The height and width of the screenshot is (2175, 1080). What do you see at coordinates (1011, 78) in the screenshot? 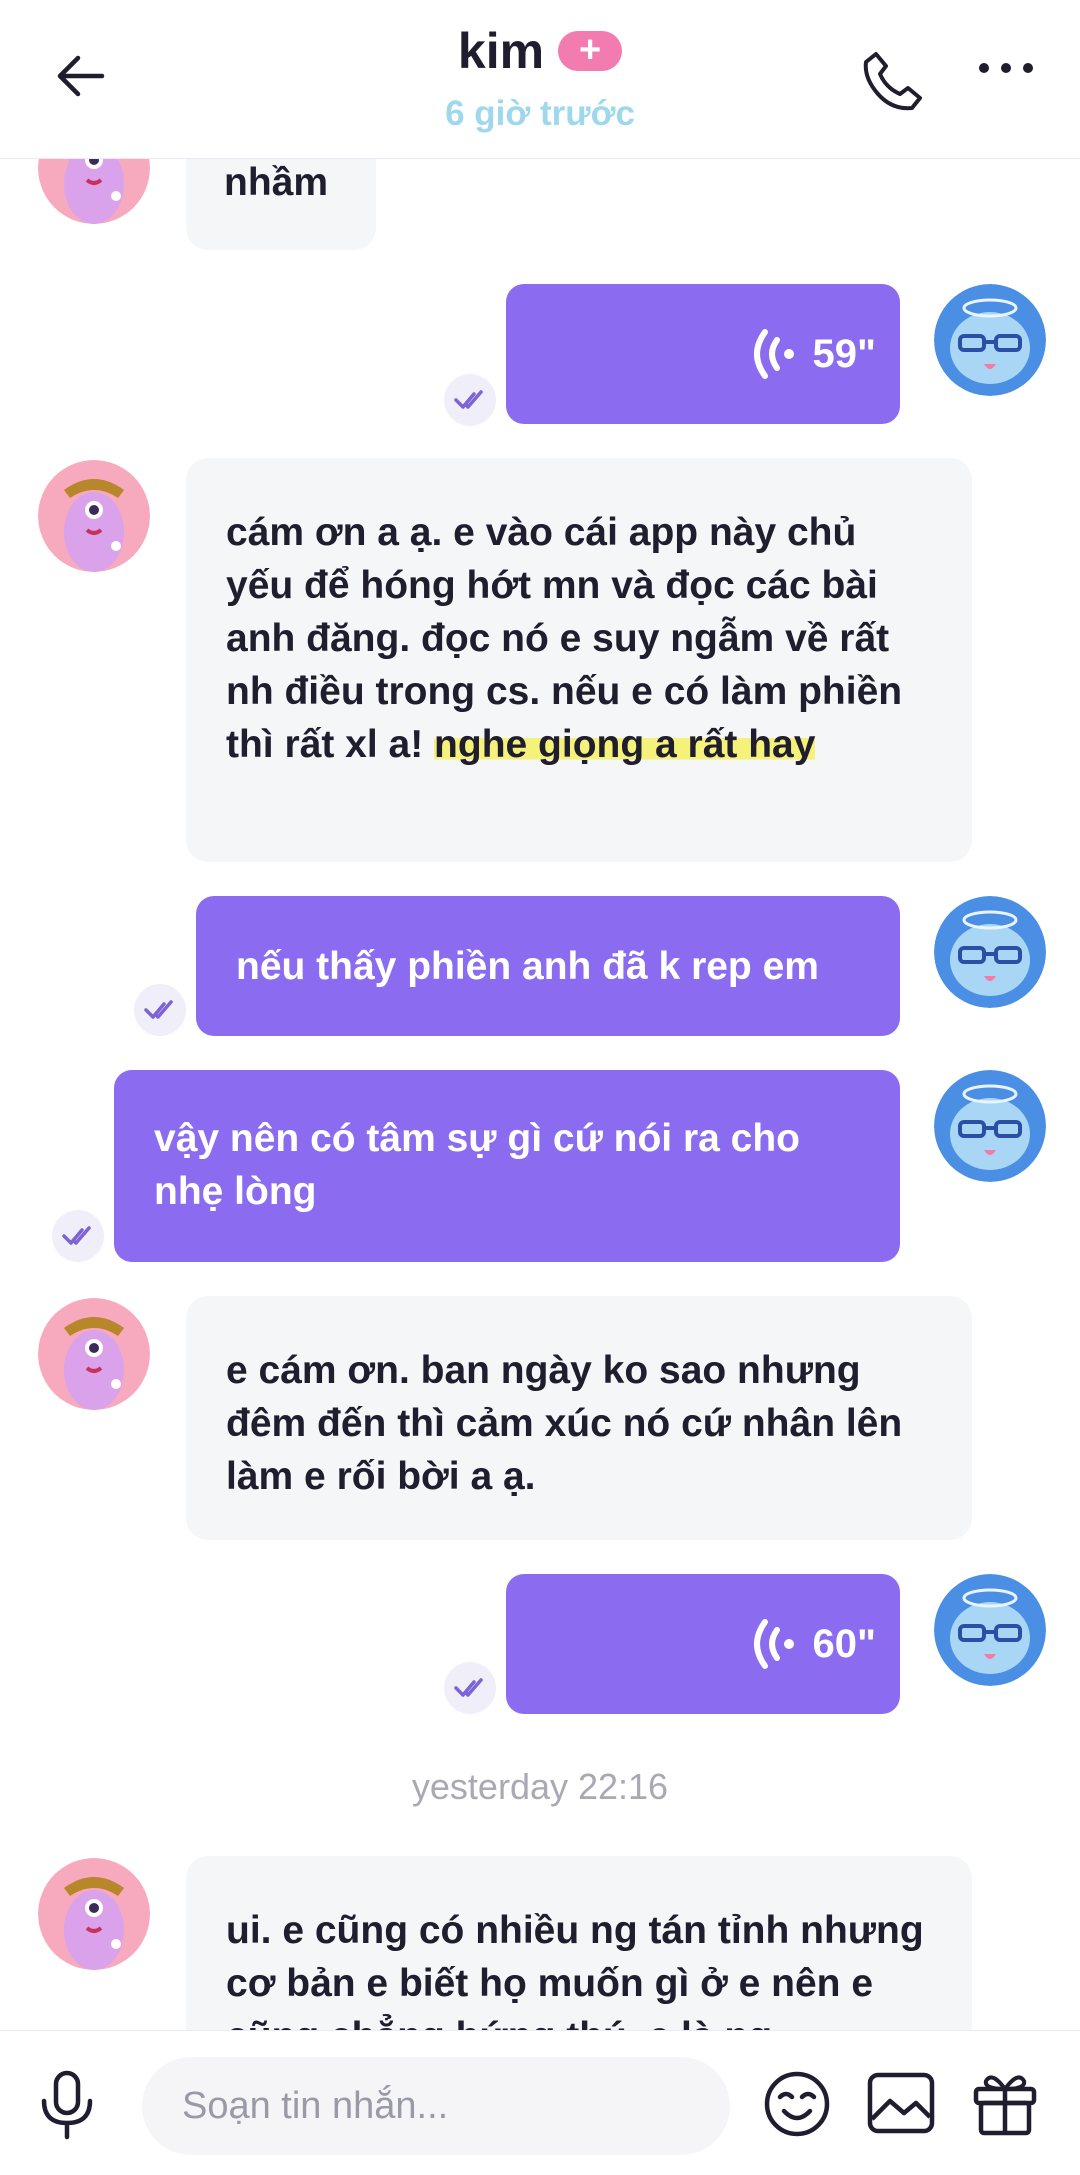
I see `more-options-button` at bounding box center [1011, 78].